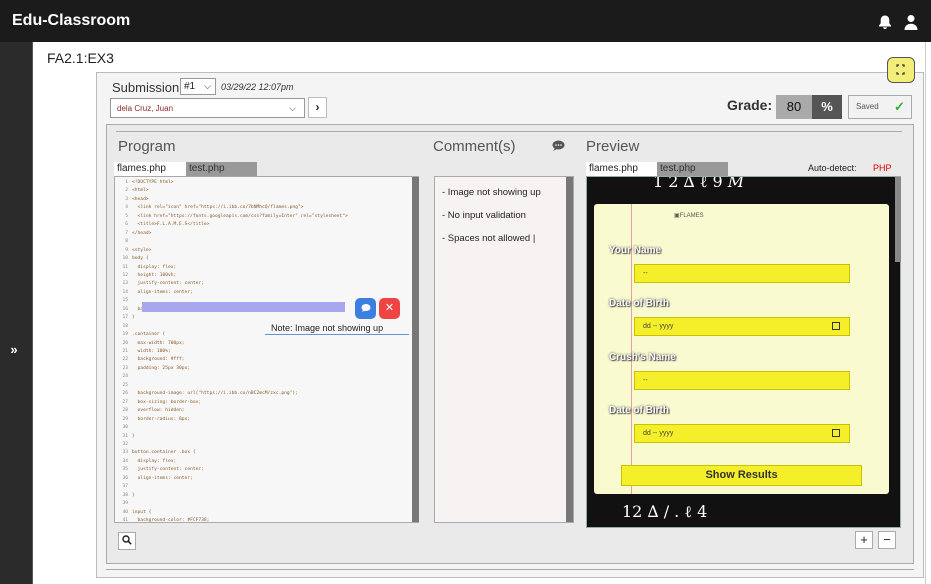 The image size is (931, 584). Describe the element at coordinates (337, 329) in the screenshot. I see `code-note: Note: Image not showing up` at that location.